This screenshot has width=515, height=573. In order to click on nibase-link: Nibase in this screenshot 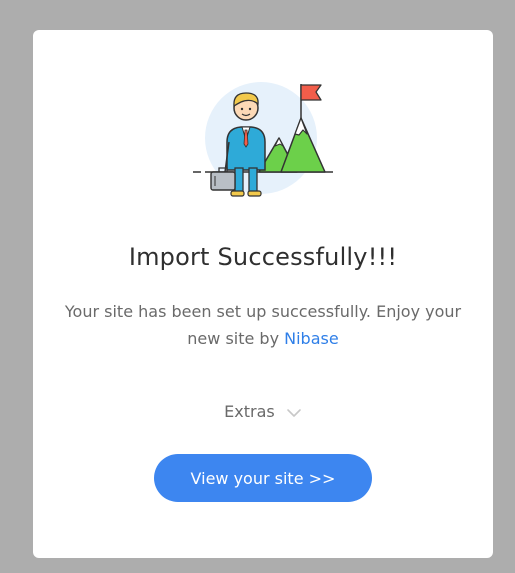, I will do `click(311, 338)`.